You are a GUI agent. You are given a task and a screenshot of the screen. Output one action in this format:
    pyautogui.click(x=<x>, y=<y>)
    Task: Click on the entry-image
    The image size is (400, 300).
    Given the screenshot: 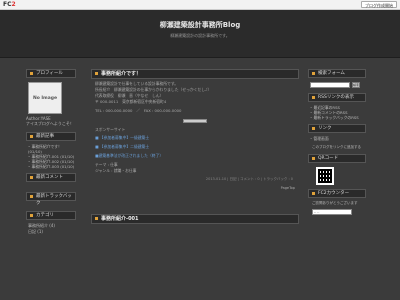 What is the action you would take?
    pyautogui.click(x=195, y=121)
    